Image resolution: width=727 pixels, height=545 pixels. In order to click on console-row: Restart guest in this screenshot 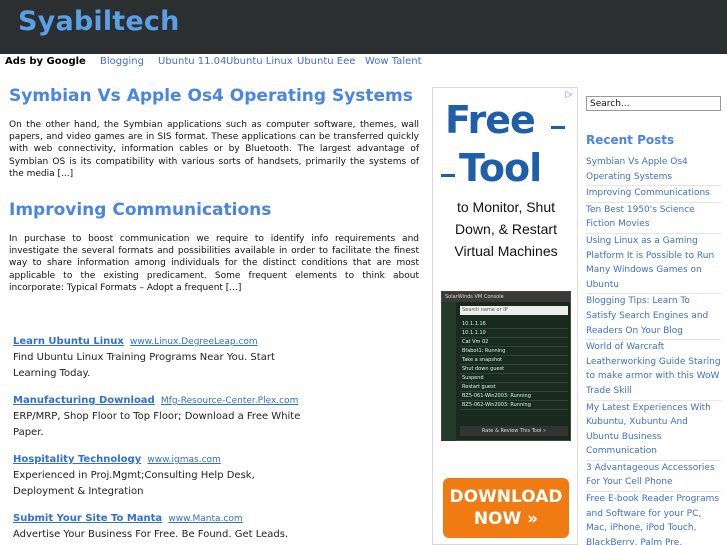, I will do `click(514, 387)`.